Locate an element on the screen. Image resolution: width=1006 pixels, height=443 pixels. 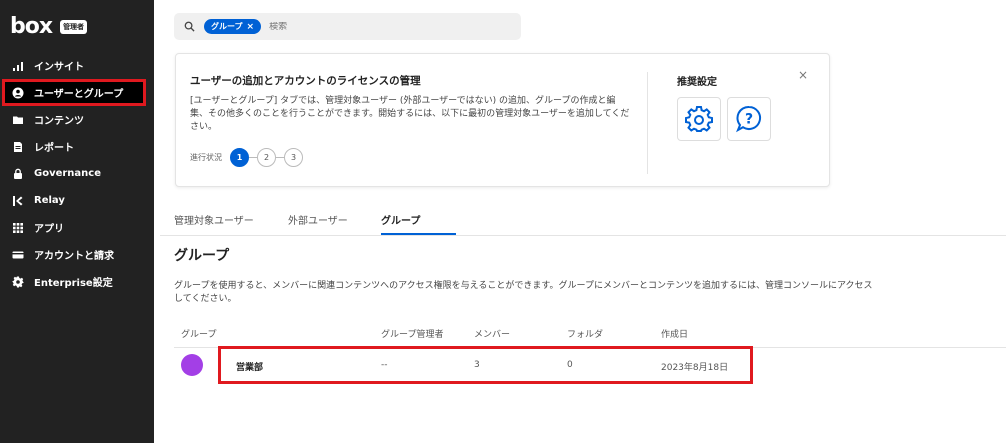
row-highlight-box is located at coordinates (485, 365).